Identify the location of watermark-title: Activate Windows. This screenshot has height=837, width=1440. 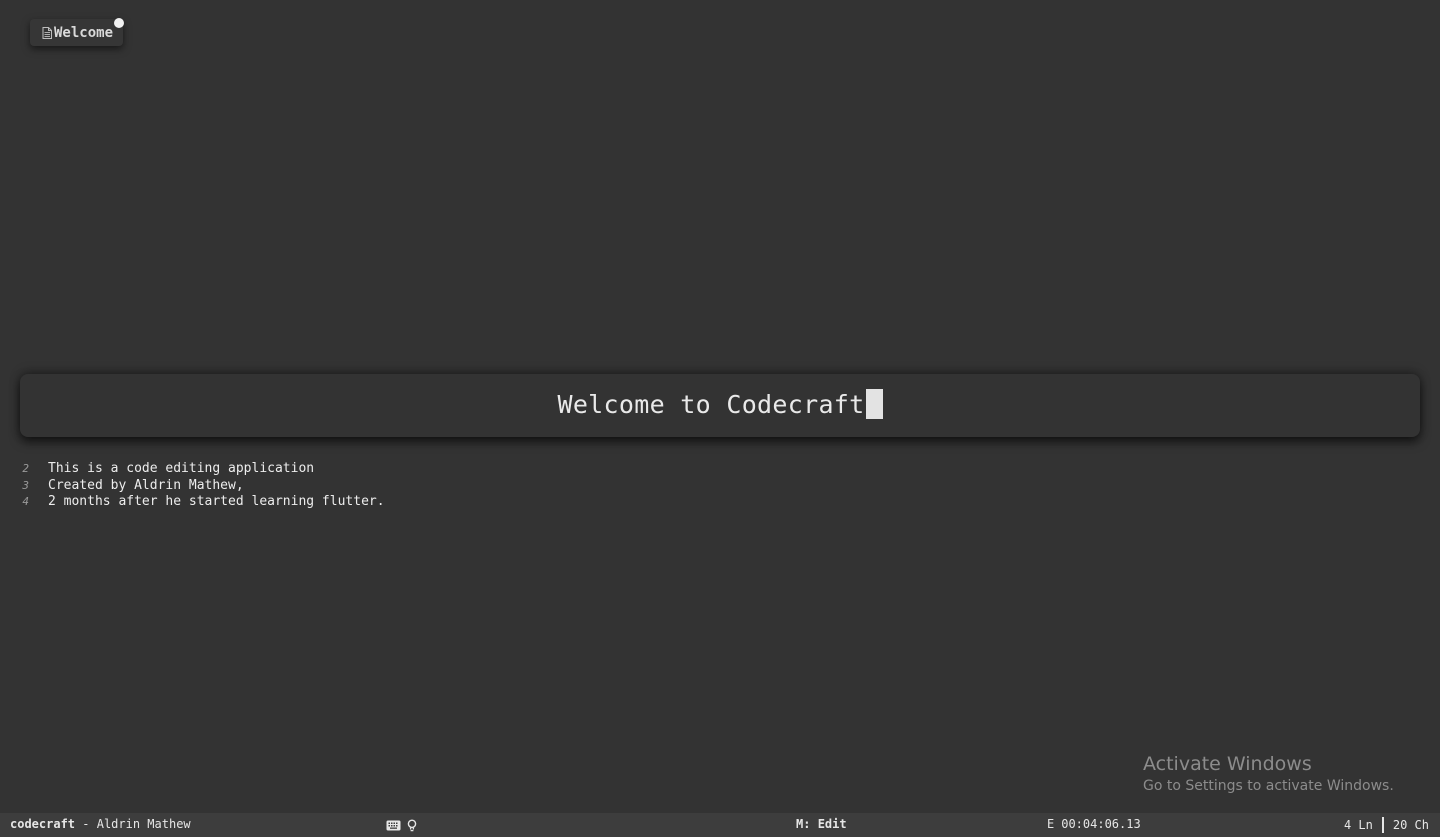
(1227, 764).